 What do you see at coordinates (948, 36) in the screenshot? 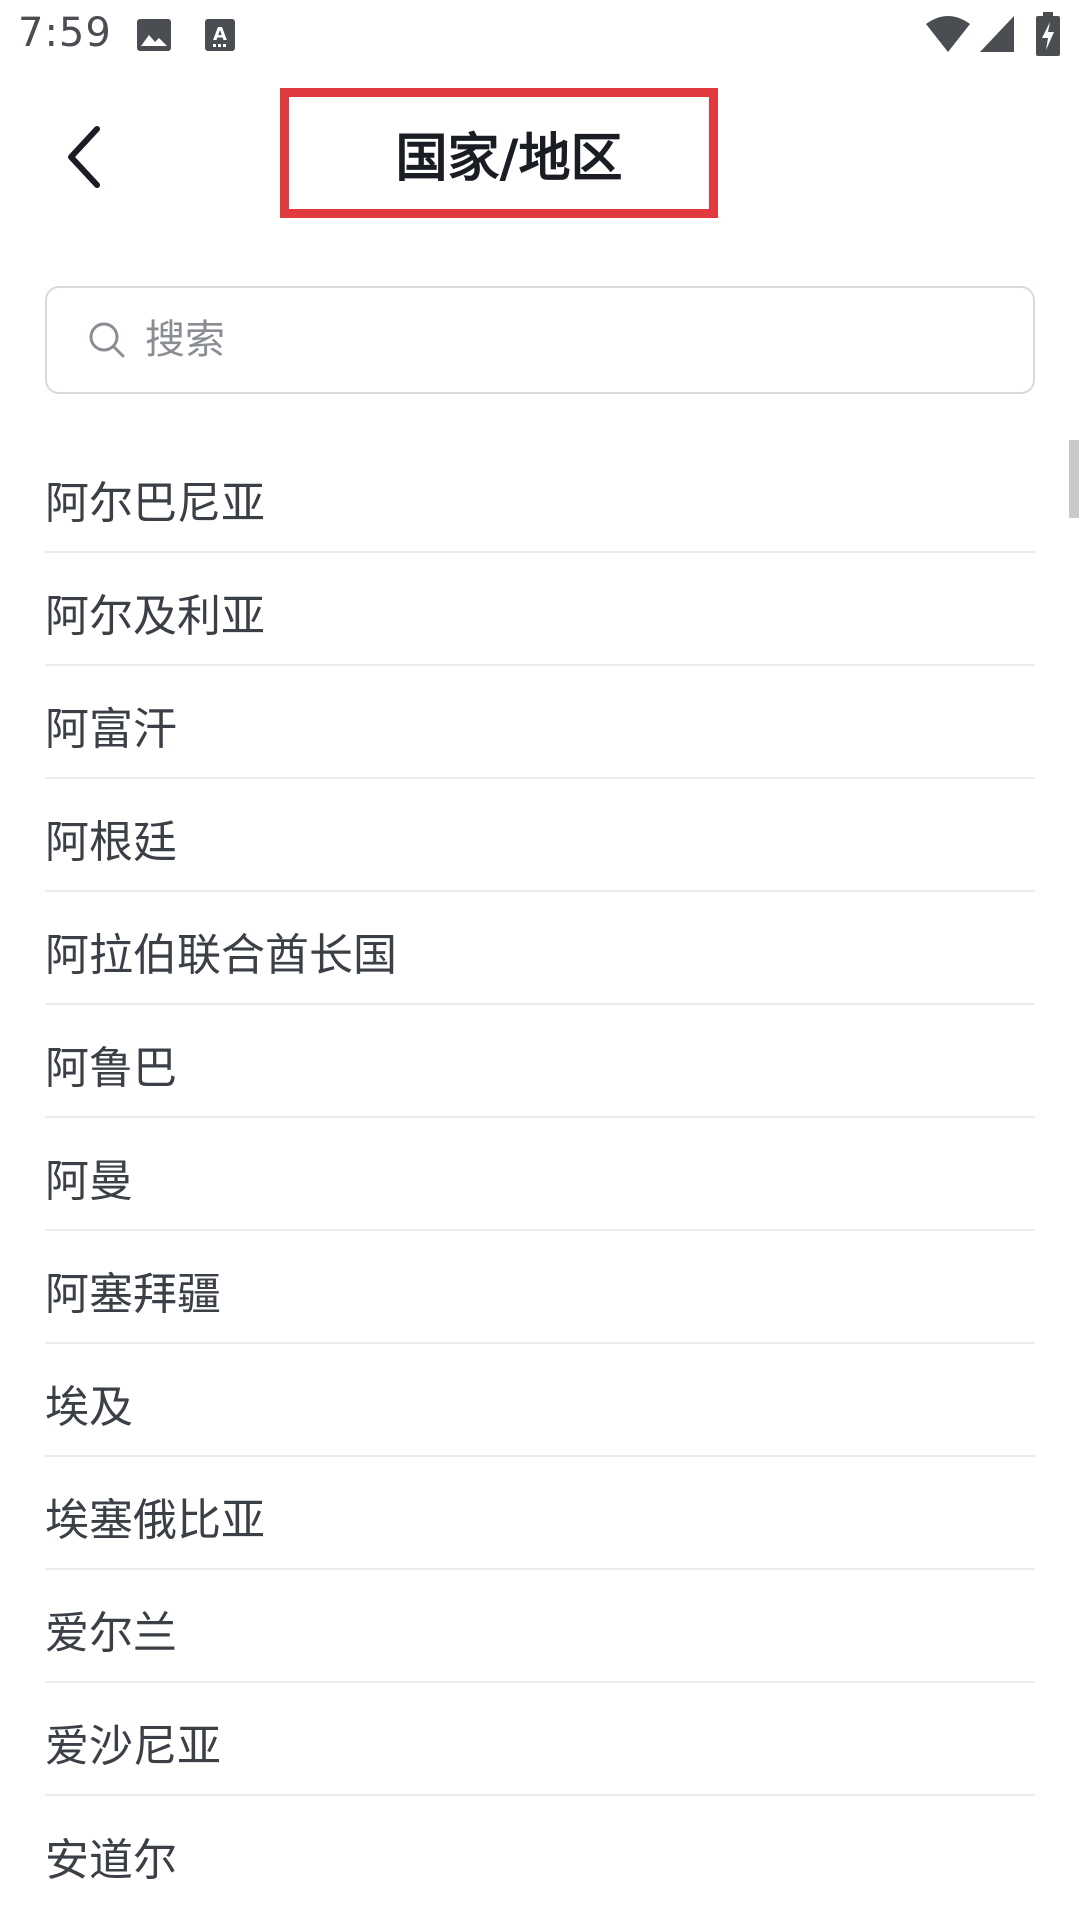
I see `wifi-icon` at bounding box center [948, 36].